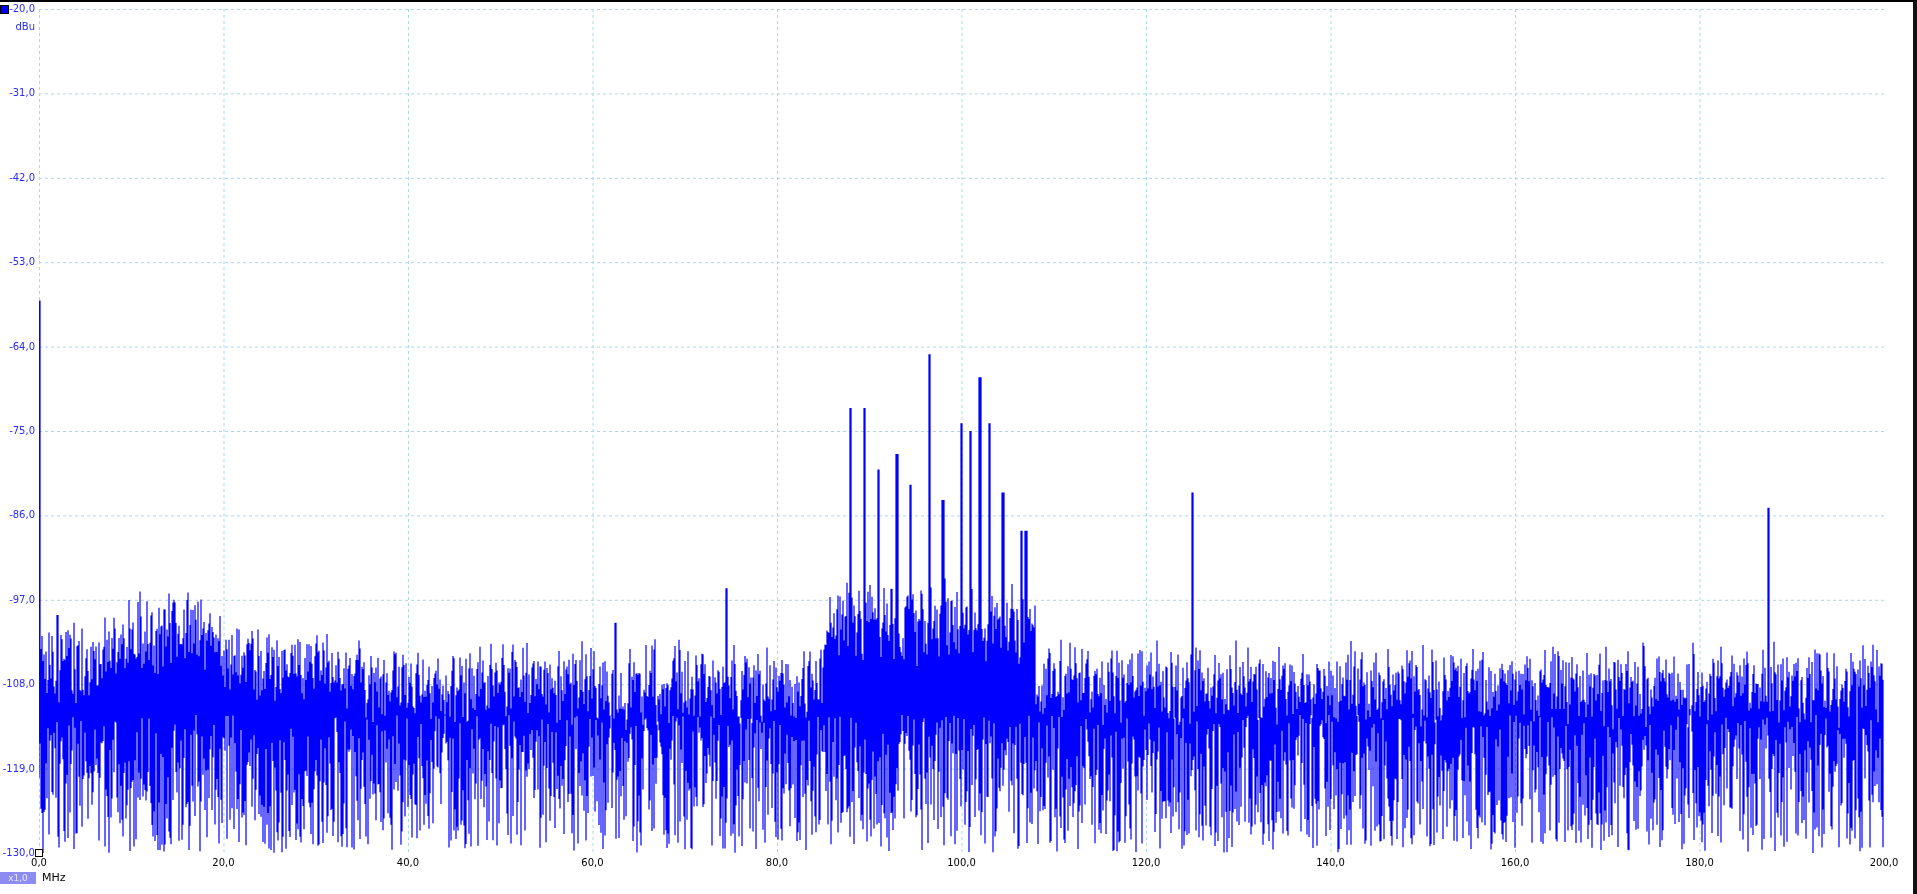 This screenshot has height=894, width=1917. What do you see at coordinates (22, 515) in the screenshot?
I see `y-axis-tick-label: -86,0` at bounding box center [22, 515].